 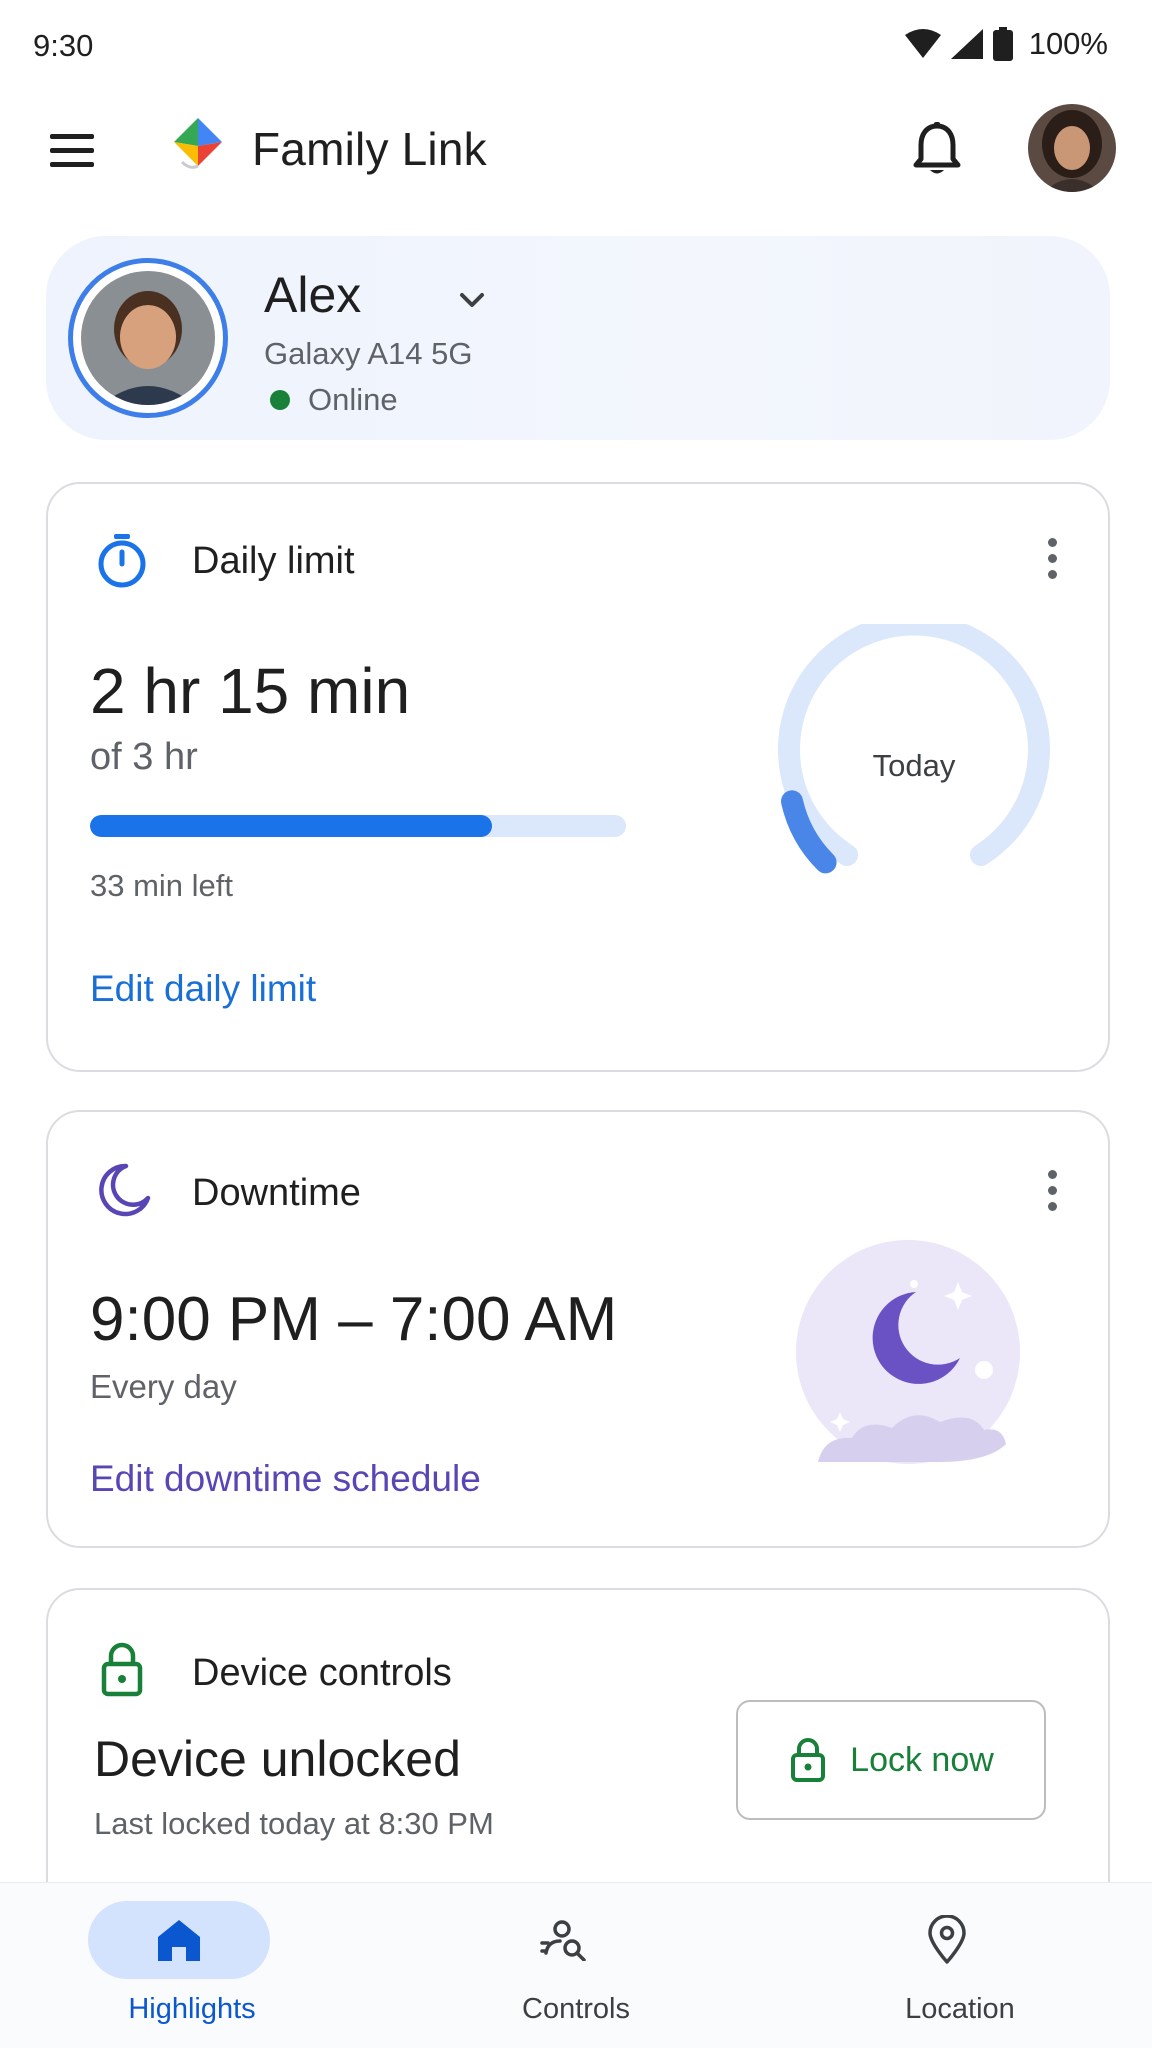 I want to click on device-last-locked: Last locked today at 8:30 PM, so click(x=294, y=1823).